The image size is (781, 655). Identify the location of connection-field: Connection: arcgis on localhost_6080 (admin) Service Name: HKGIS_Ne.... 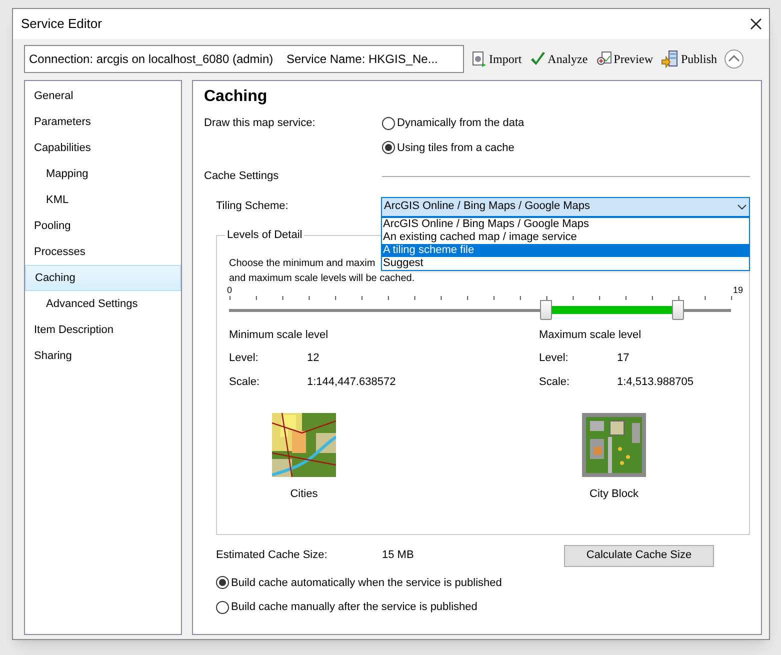
(244, 59).